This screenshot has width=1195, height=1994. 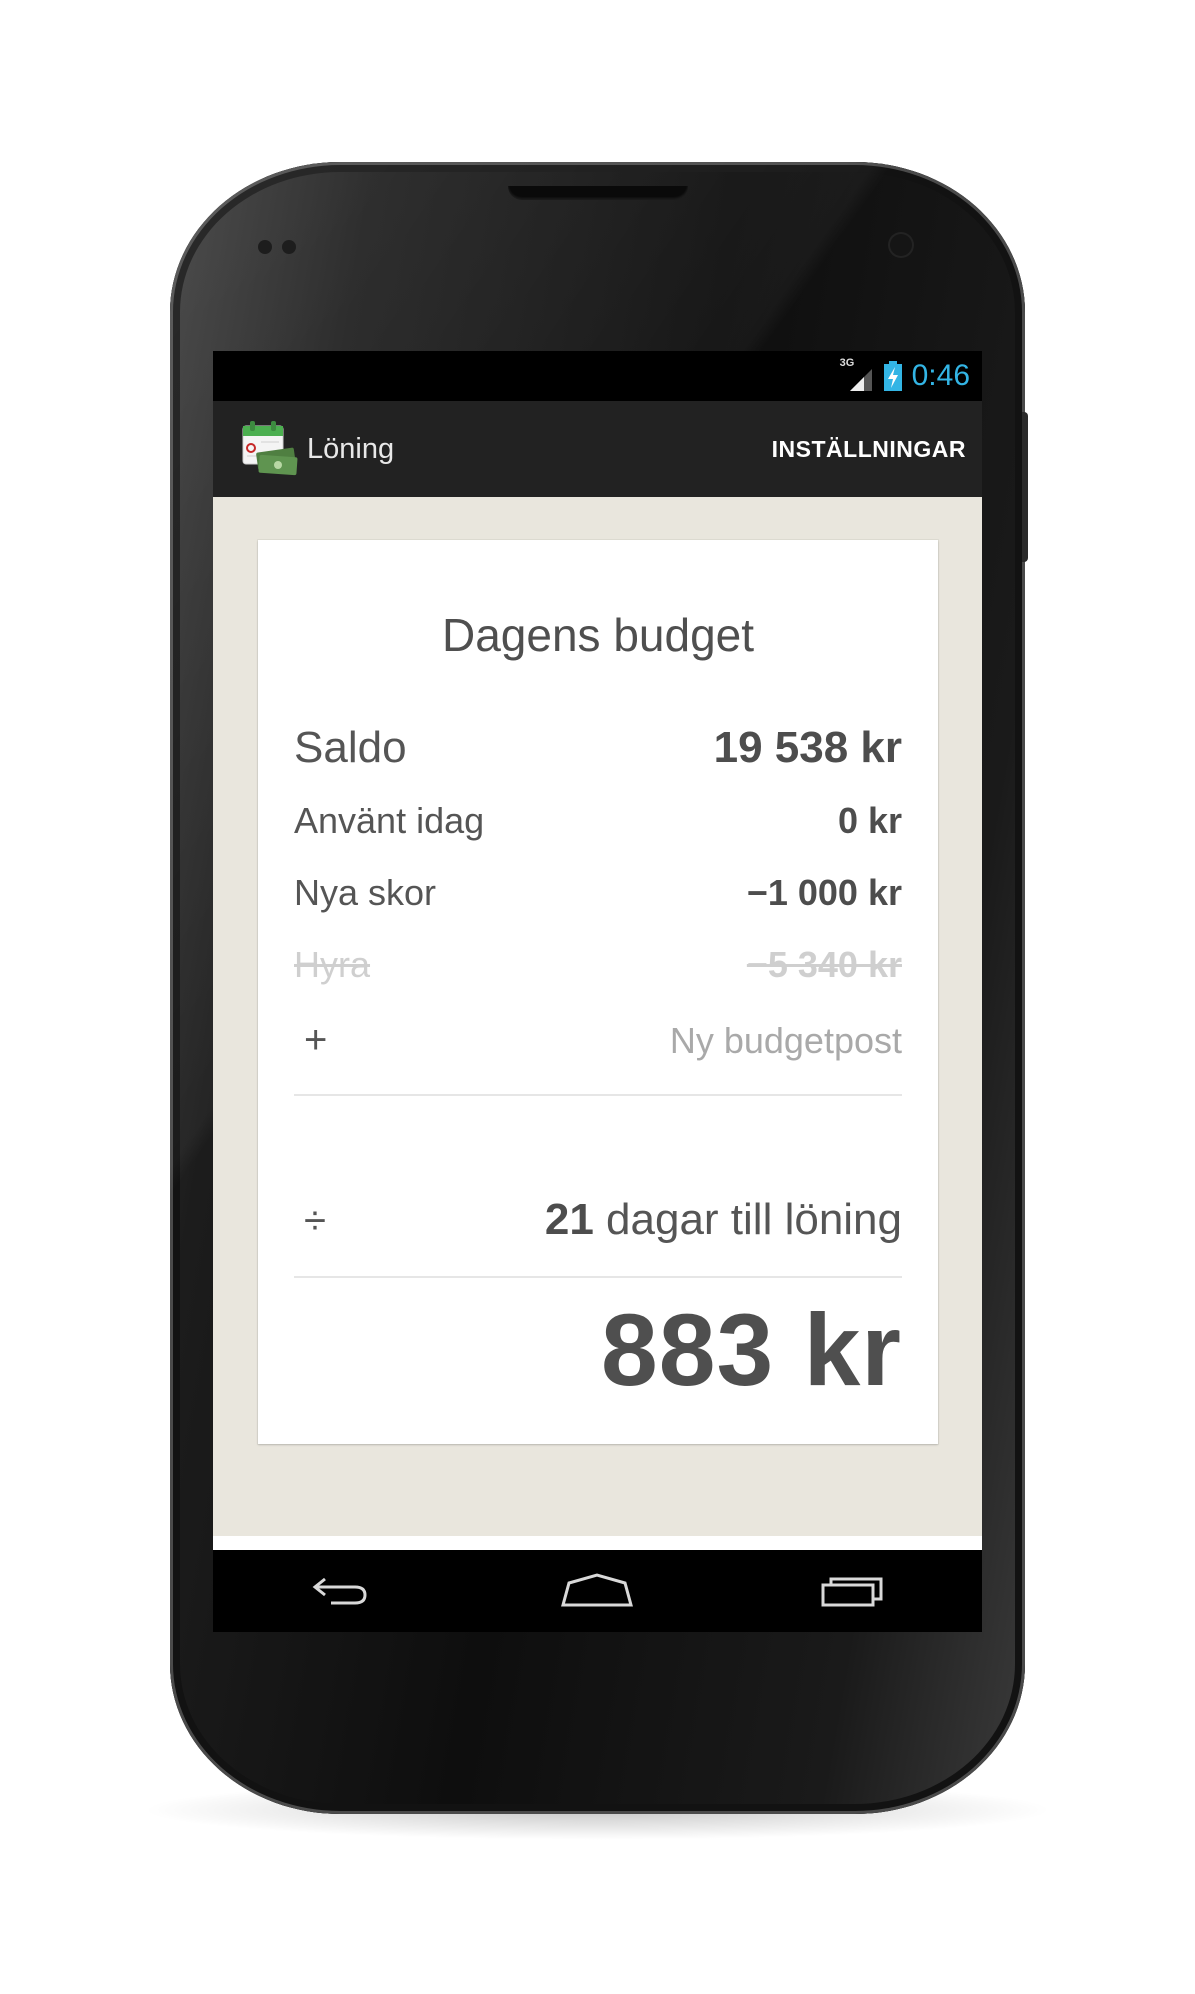 I want to click on budget-item-amount: −5 340 kr, so click(x=824, y=964).